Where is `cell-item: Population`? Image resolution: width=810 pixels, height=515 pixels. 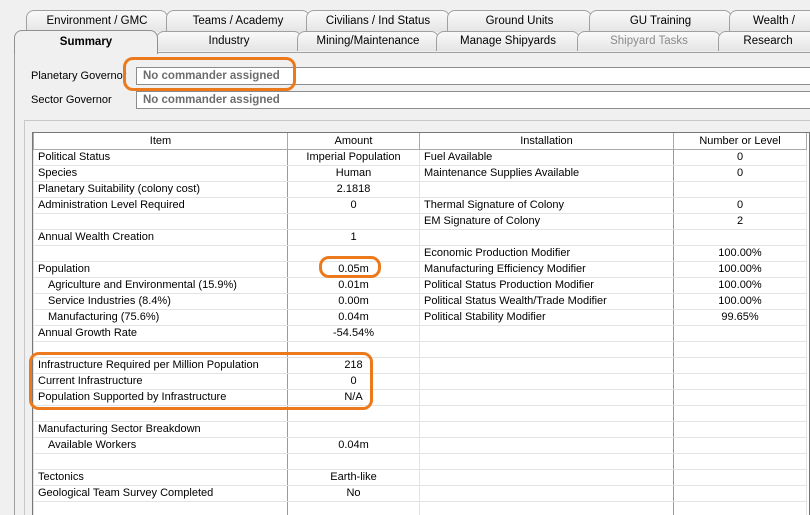
cell-item: Population is located at coordinates (160, 269).